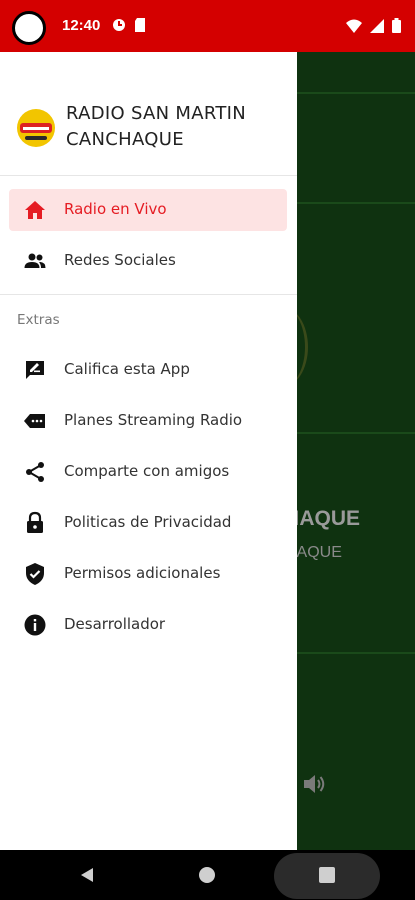 The image size is (415, 900). Describe the element at coordinates (127, 369) in the screenshot. I see `nav-item-label: Califica esta App` at that location.